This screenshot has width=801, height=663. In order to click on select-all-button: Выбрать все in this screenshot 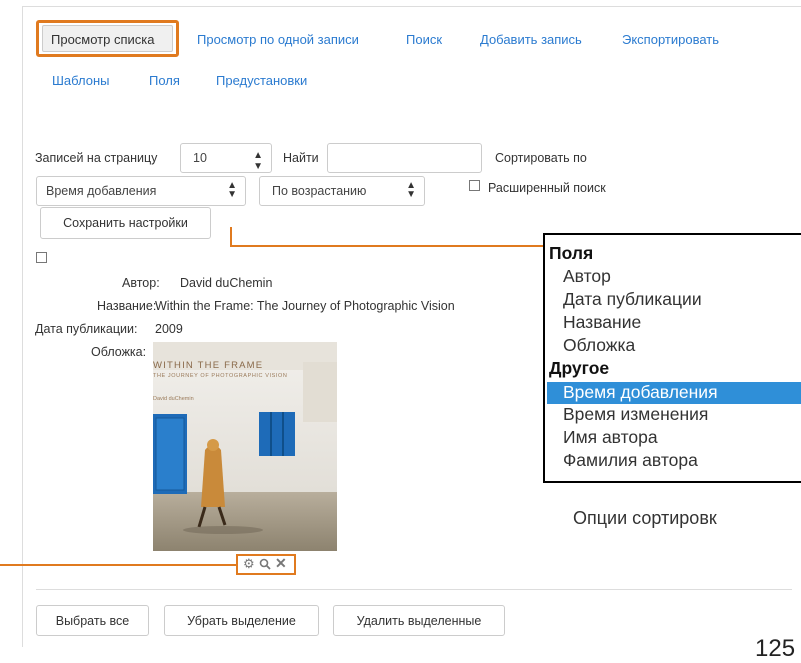, I will do `click(92, 620)`.